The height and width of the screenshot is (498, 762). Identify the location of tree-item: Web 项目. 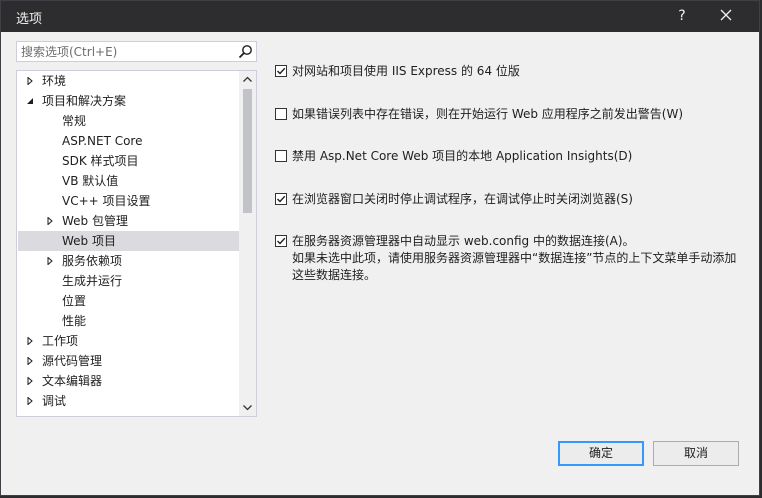
(129, 241).